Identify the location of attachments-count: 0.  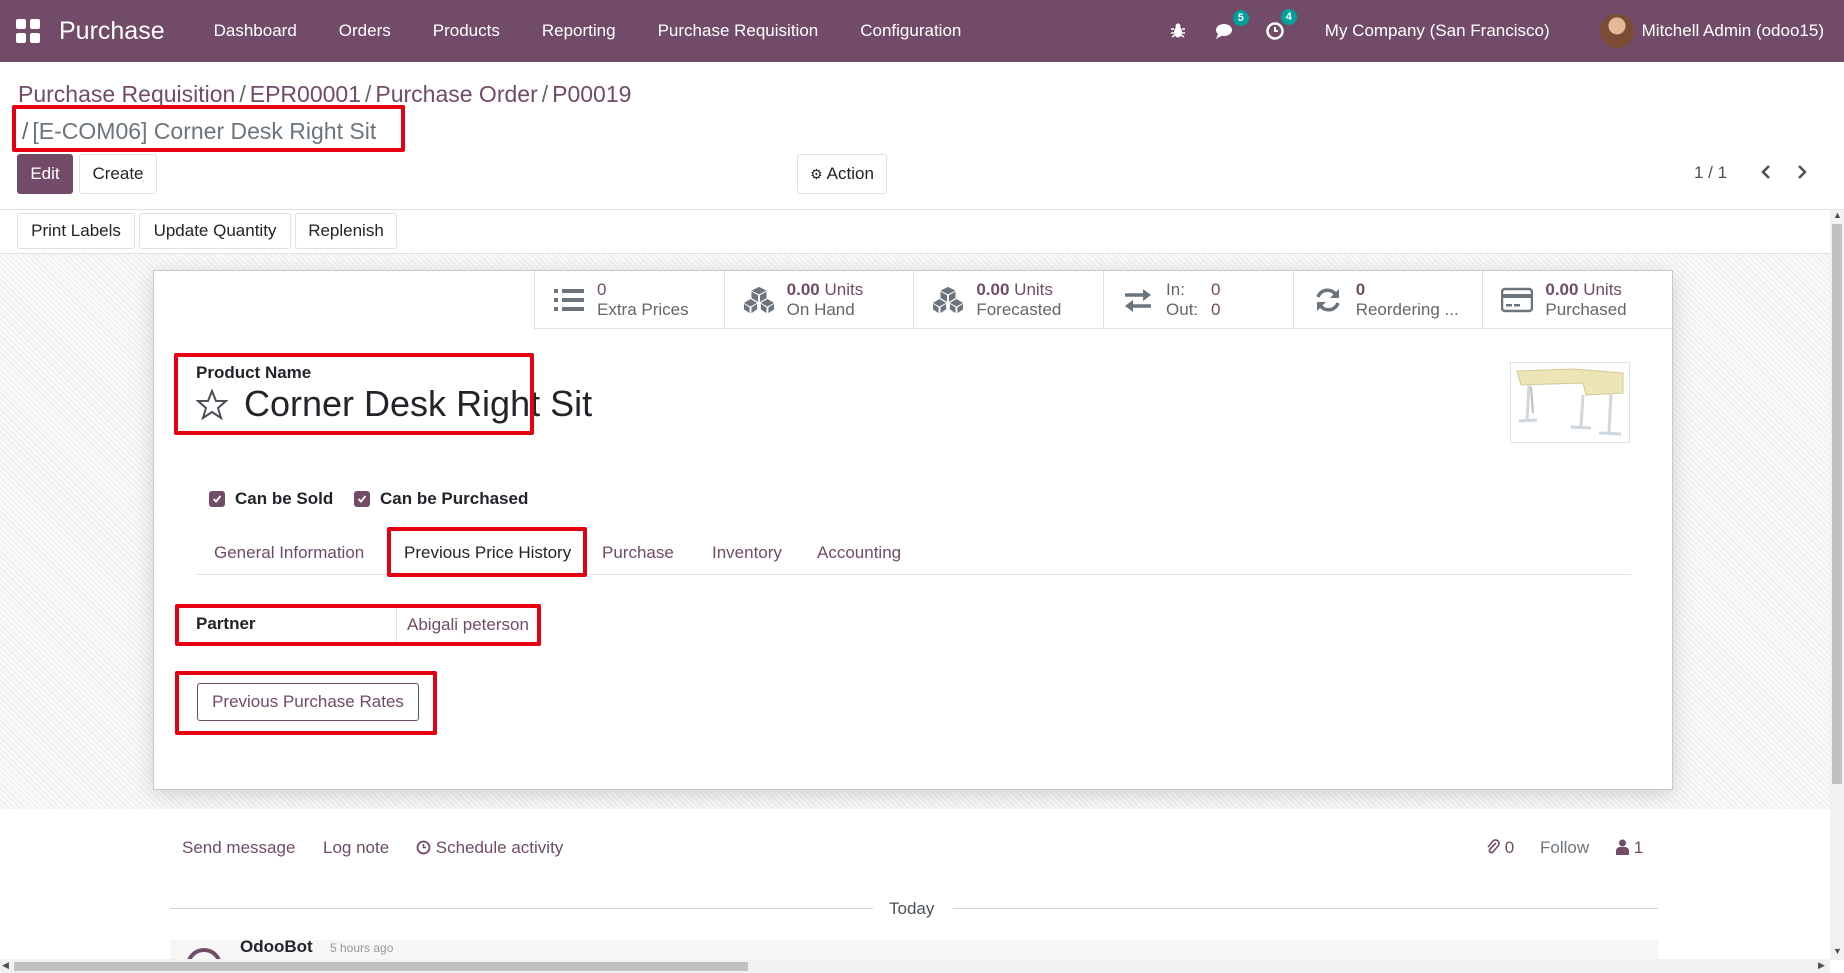
(1509, 847).